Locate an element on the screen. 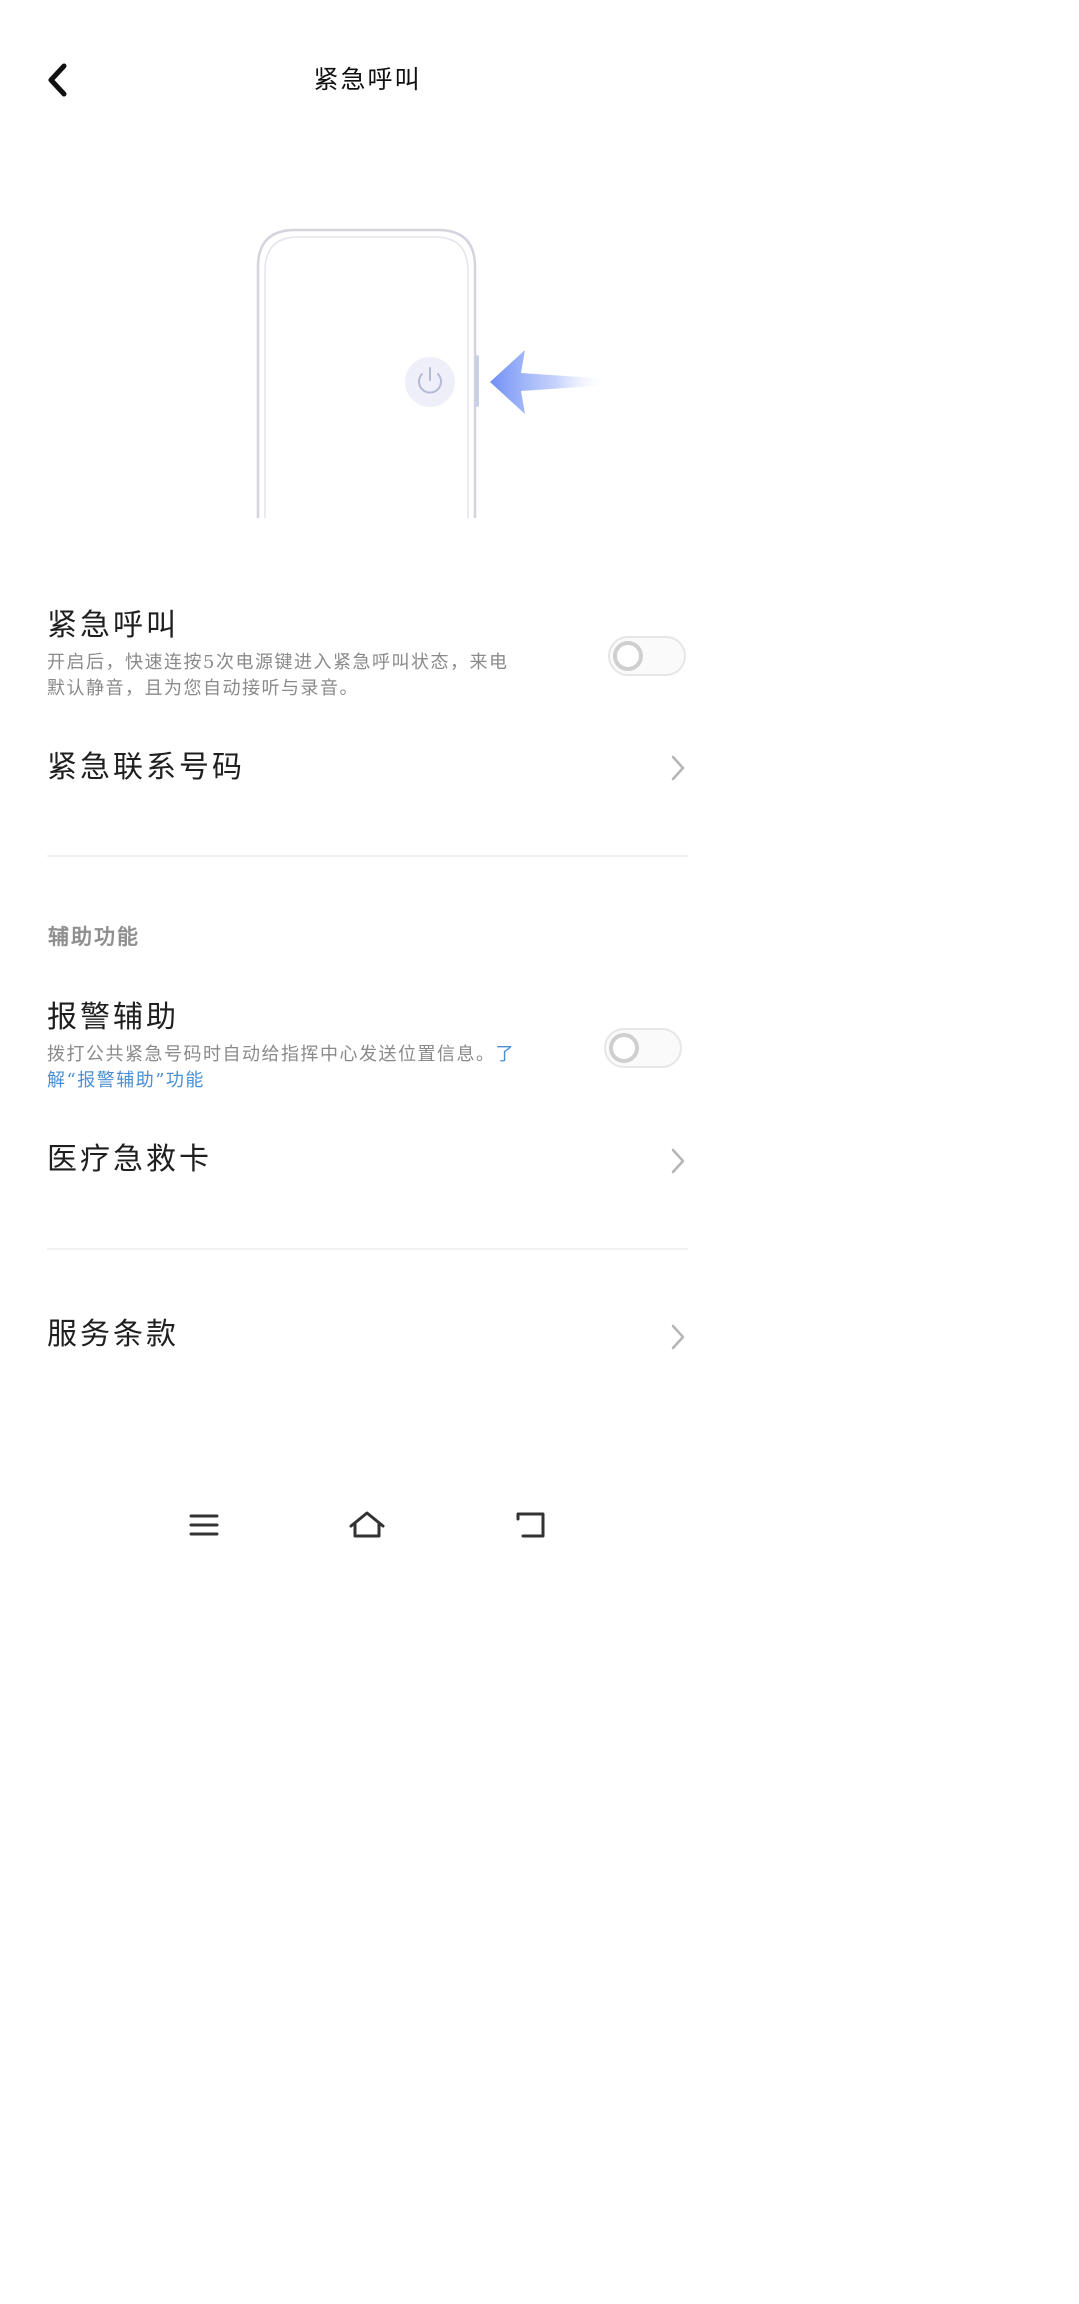 The image size is (1079, 2304). menu-icon is located at coordinates (204, 1525).